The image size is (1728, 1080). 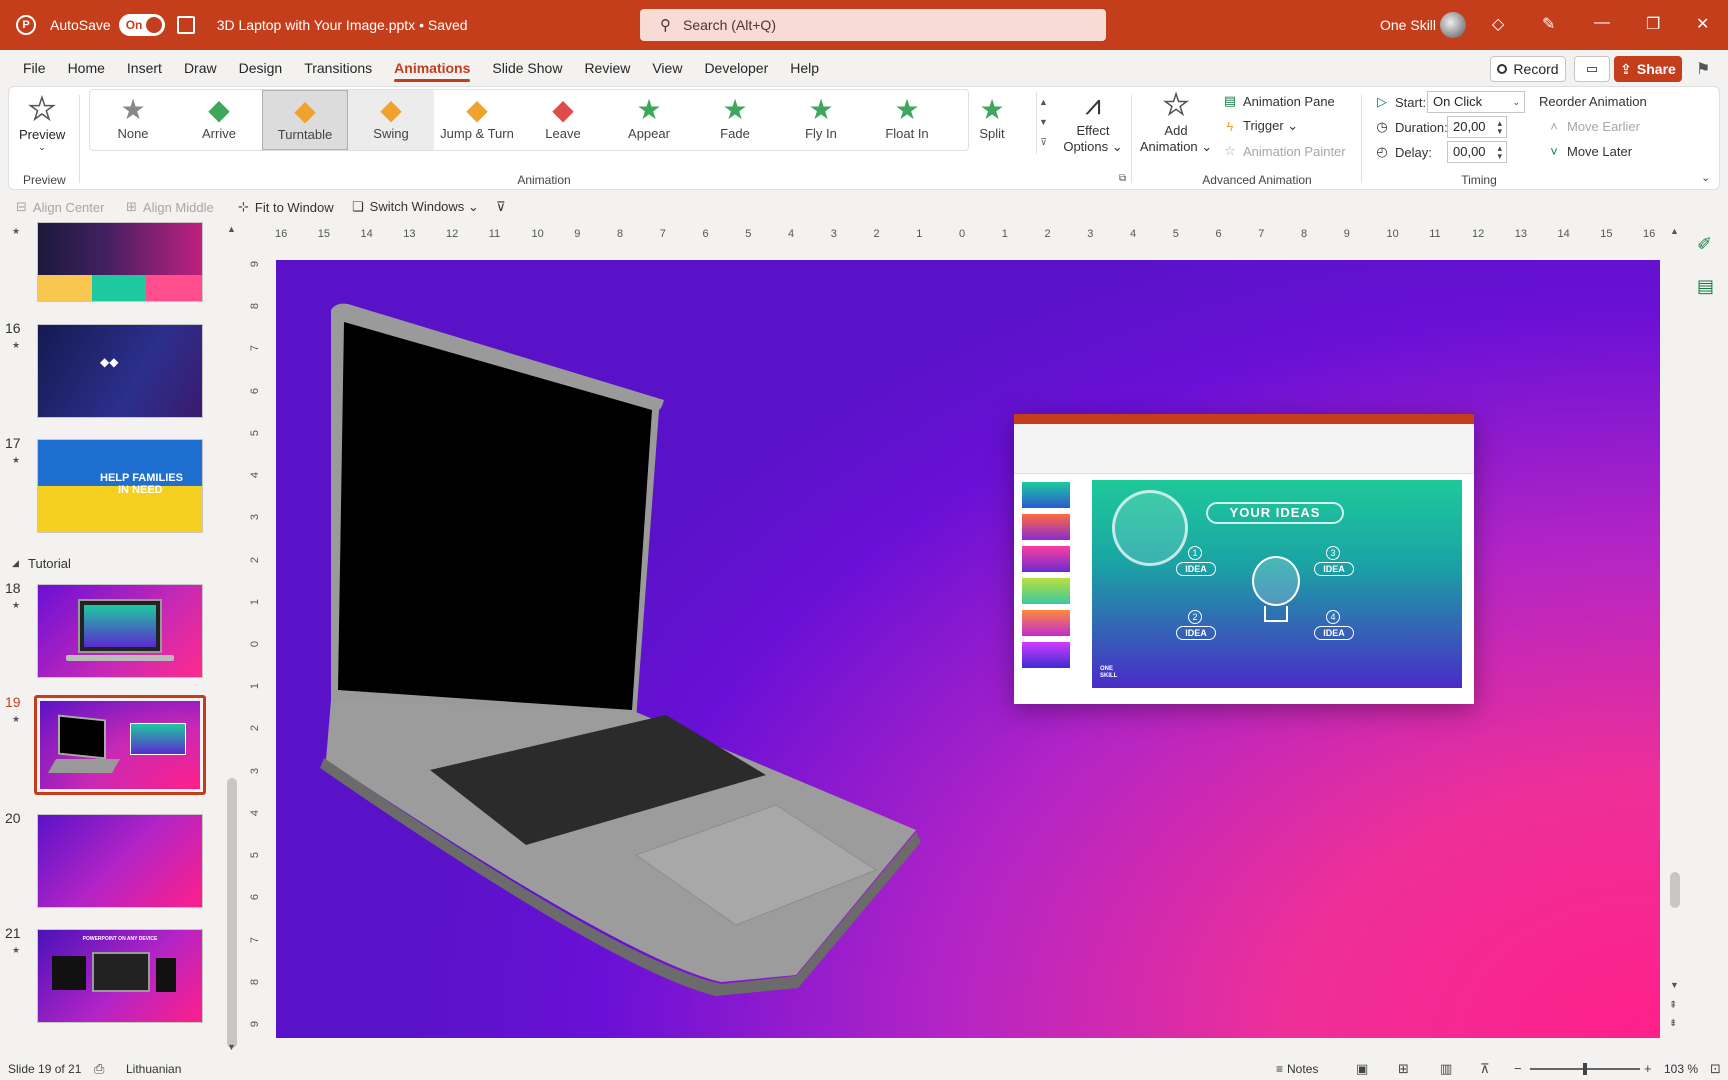 What do you see at coordinates (1446, 1069) in the screenshot?
I see `reading-view-icon: ▥` at bounding box center [1446, 1069].